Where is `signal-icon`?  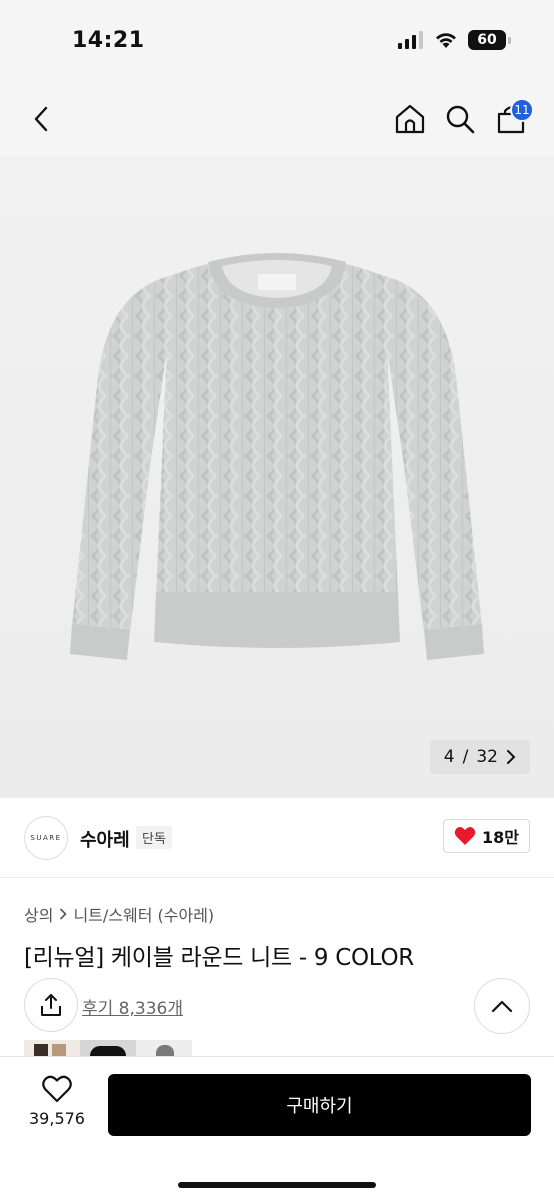
signal-icon is located at coordinates (410, 40).